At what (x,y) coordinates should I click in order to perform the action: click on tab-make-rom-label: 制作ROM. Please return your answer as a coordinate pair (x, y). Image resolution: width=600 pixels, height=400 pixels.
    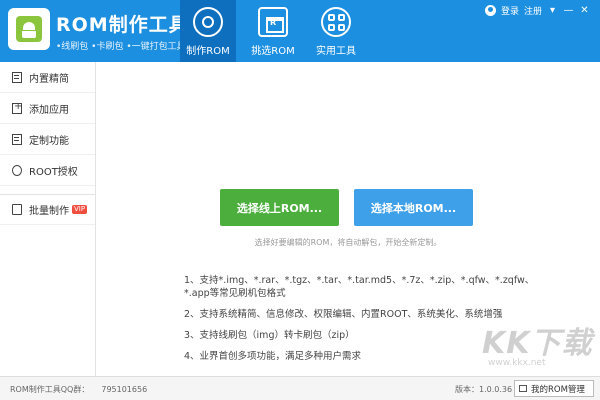
    Looking at the image, I should click on (208, 51).